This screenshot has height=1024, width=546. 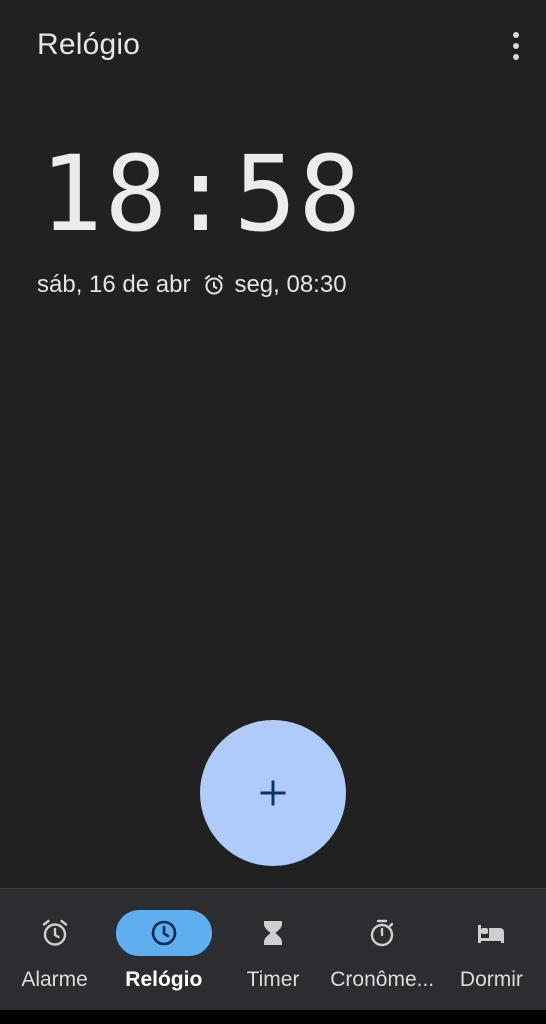 I want to click on nav-label: Dormir, so click(x=491, y=979).